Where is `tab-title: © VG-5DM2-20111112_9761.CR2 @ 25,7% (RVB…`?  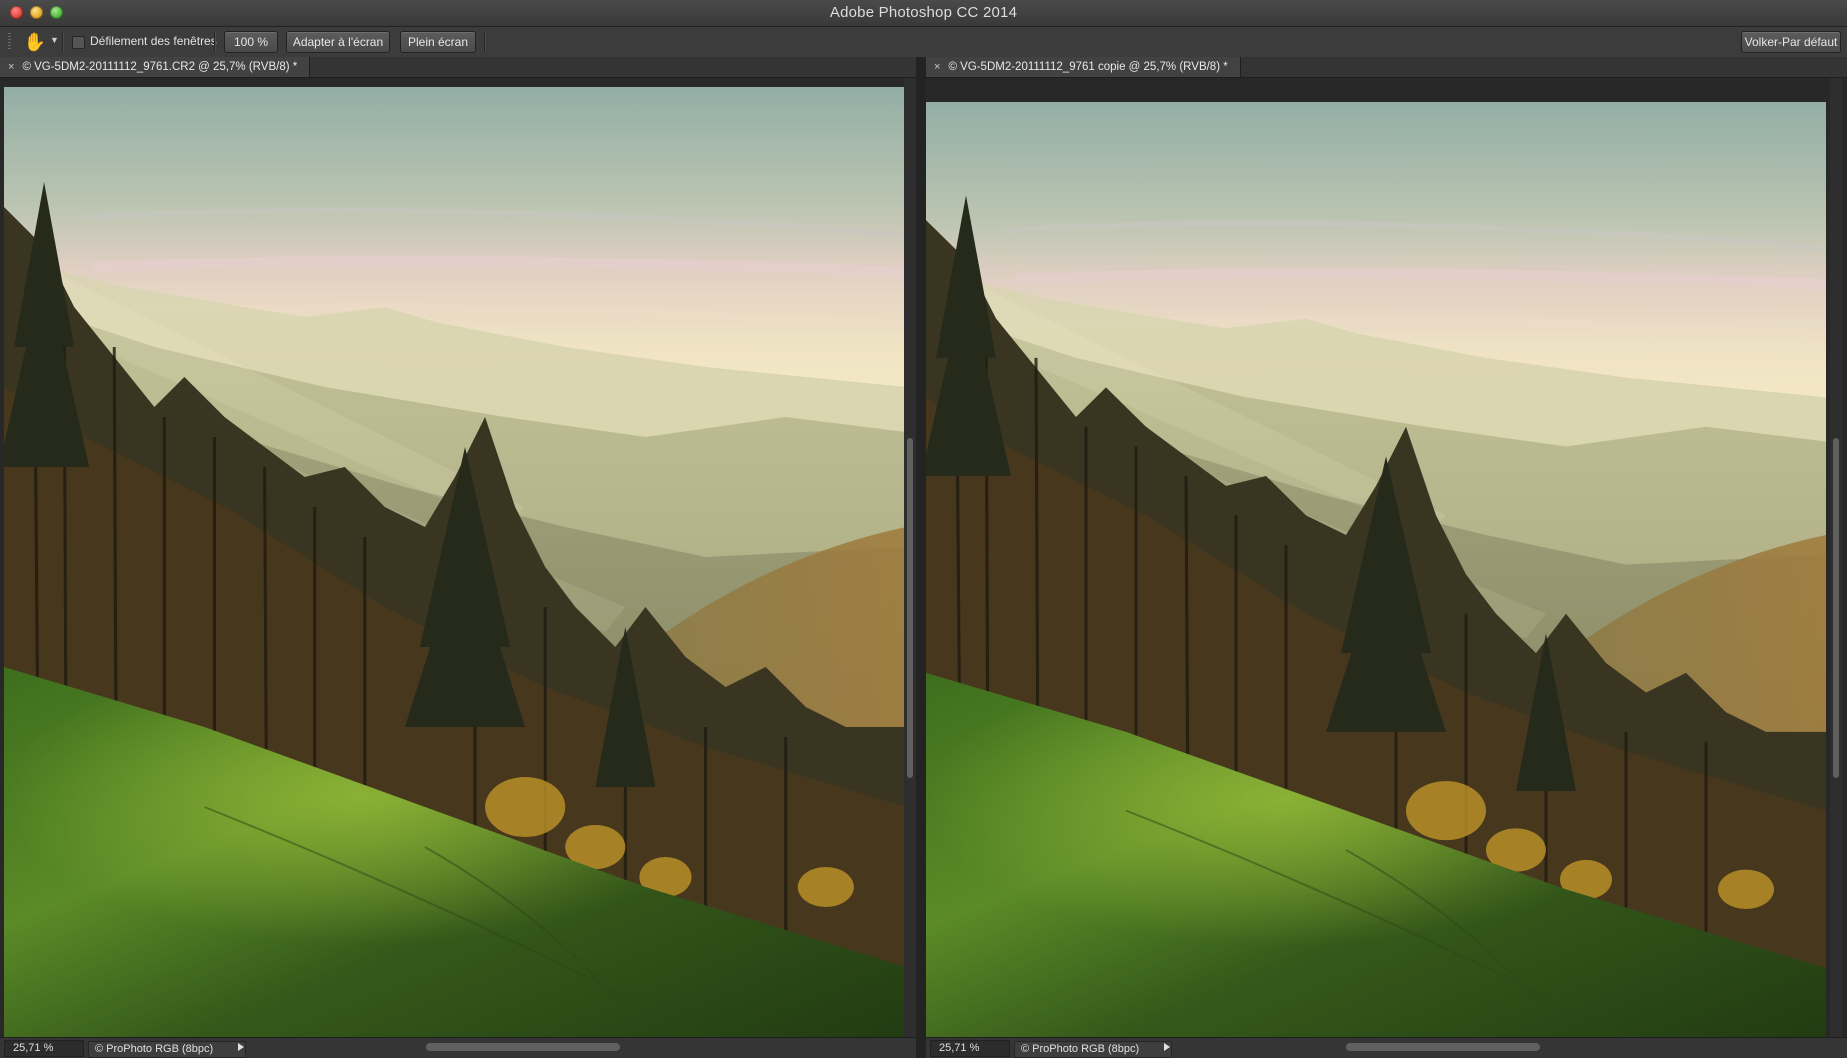 tab-title: © VG-5DM2-20111112_9761.CR2 @ 25,7% (RVB… is located at coordinates (160, 67).